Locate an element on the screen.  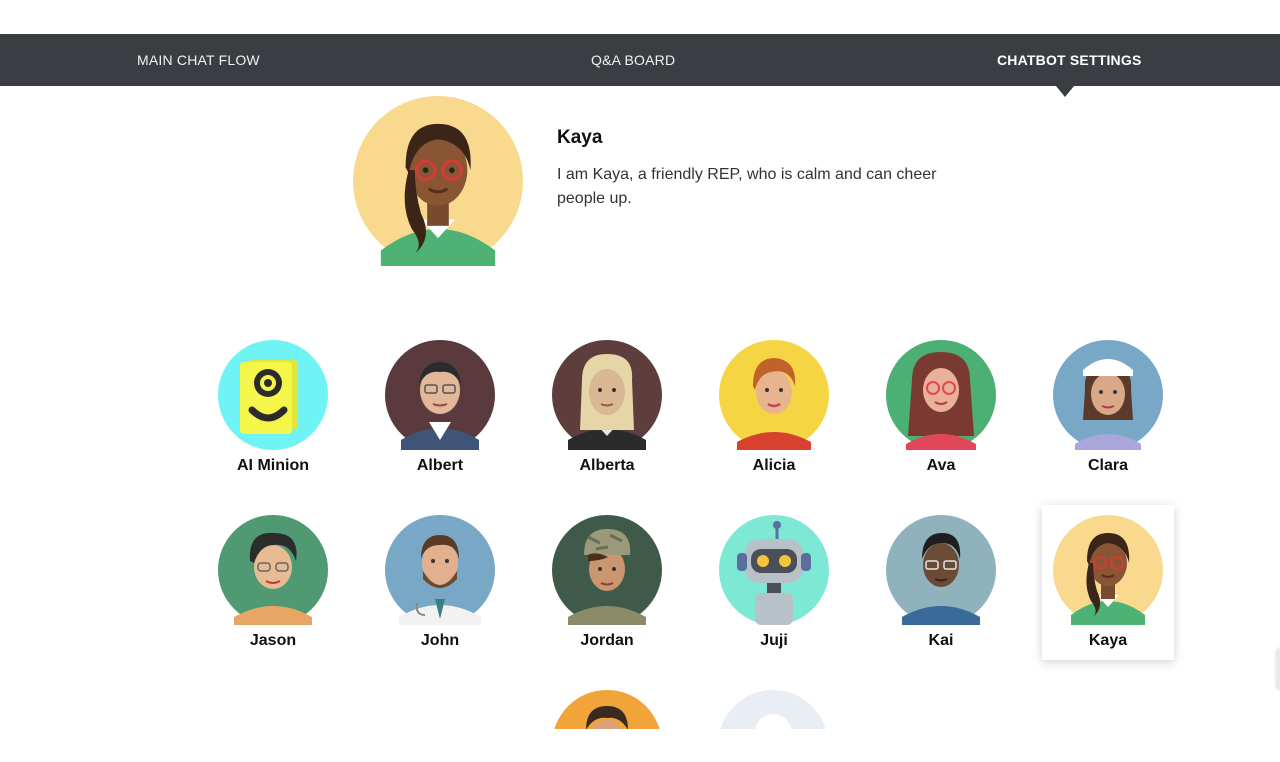
avatar-option-juji: Juji is located at coordinates (774, 582).